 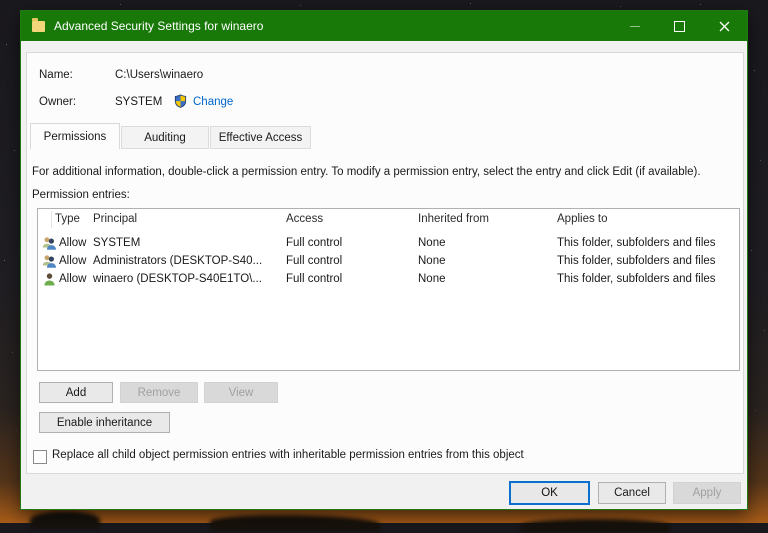 What do you see at coordinates (139, 102) in the screenshot?
I see `owner-value: SYSTEM` at bounding box center [139, 102].